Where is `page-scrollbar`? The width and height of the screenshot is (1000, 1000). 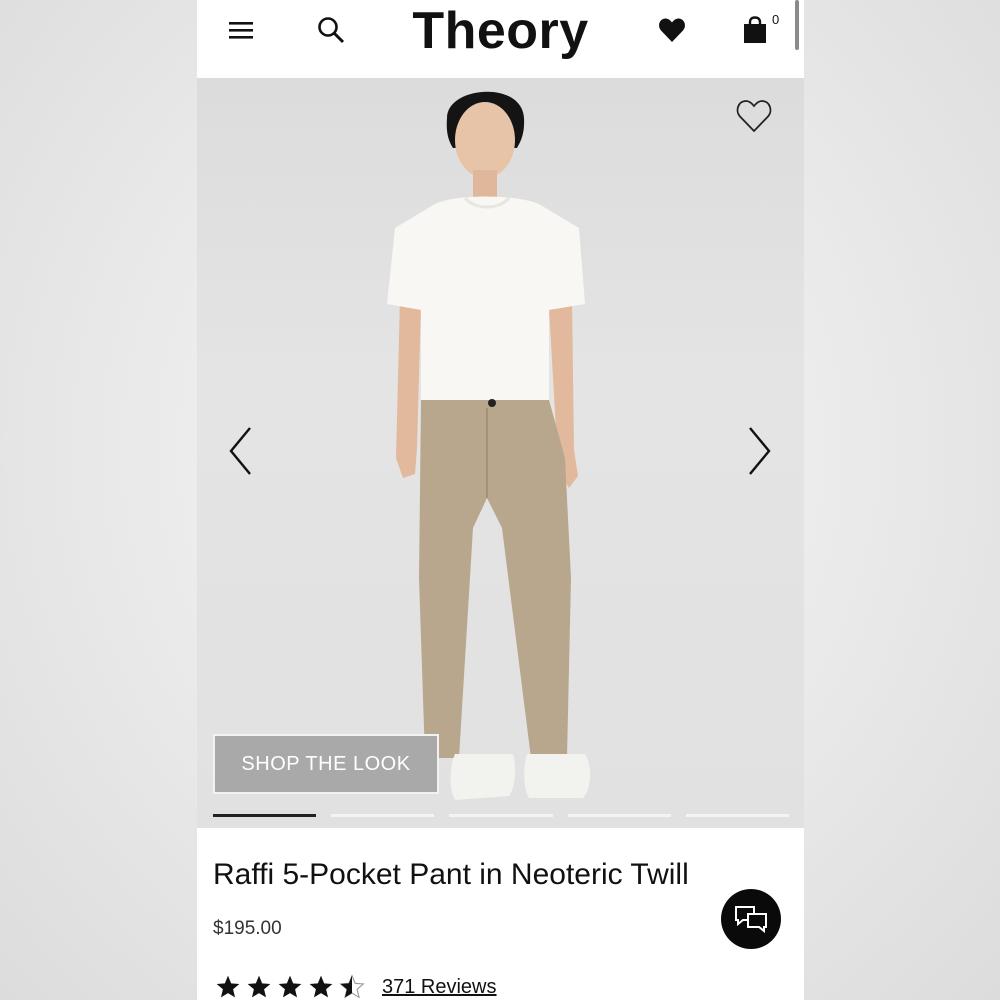 page-scrollbar is located at coordinates (797, 25).